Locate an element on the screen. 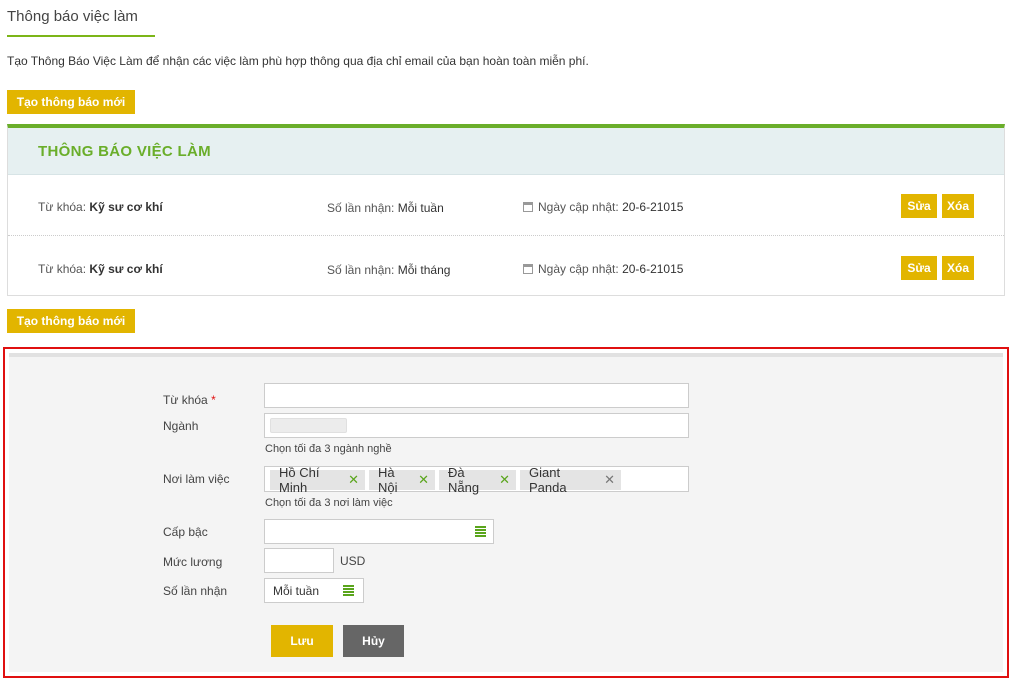  industry-placeholder-chip is located at coordinates (308, 425).